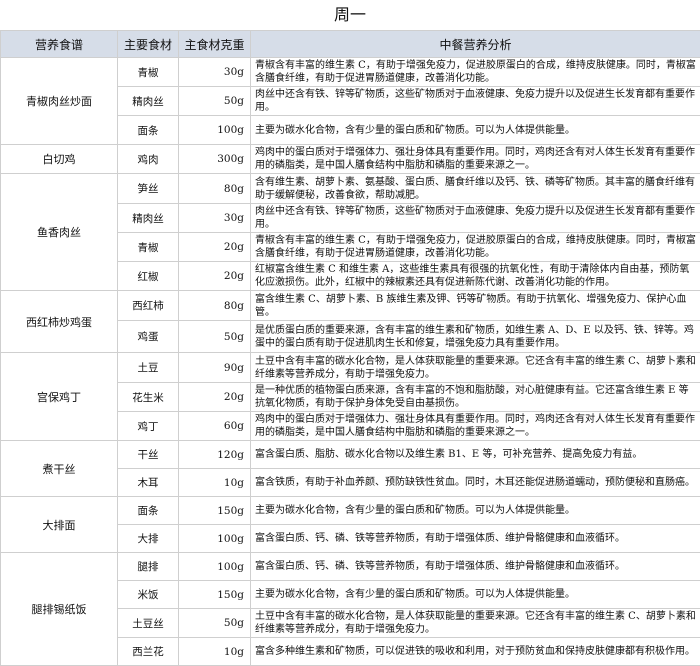  I want to click on ingredient-weight: 120g, so click(214, 454).